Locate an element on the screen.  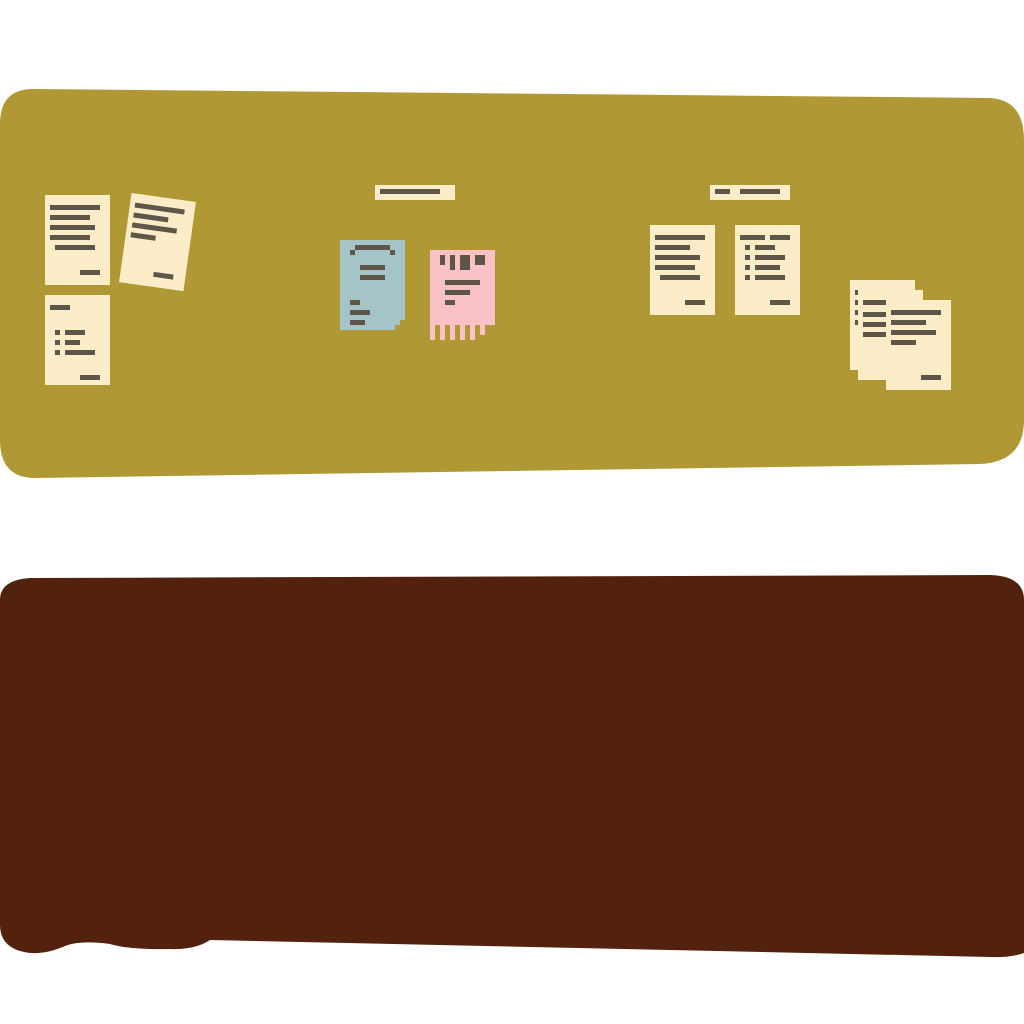
document-blue-receipt is located at coordinates (372, 285).